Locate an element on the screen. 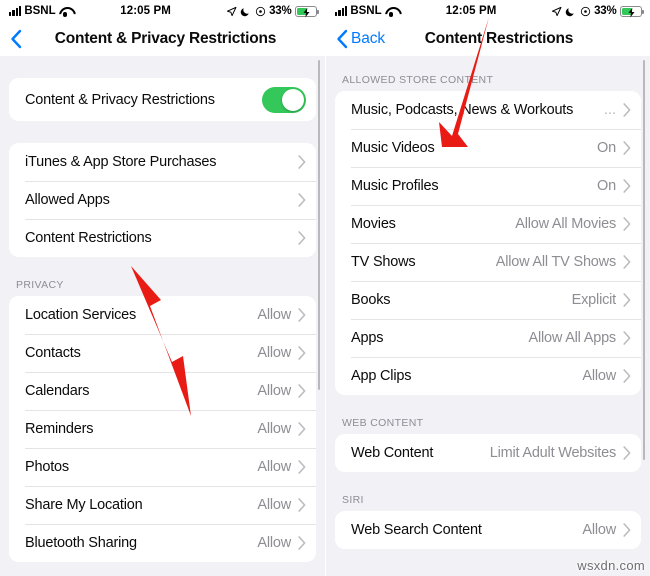 The image size is (650, 576). row-music-videos: Music Videos On is located at coordinates (488, 148).